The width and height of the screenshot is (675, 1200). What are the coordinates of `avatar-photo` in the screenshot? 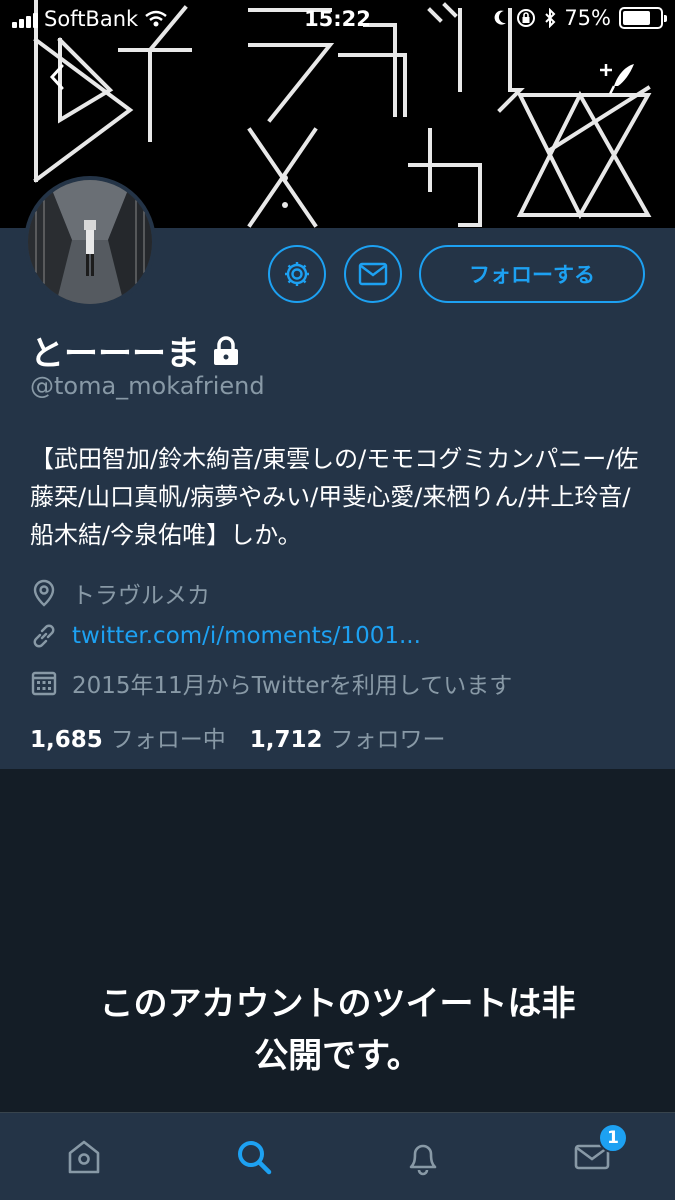 It's located at (90, 242).